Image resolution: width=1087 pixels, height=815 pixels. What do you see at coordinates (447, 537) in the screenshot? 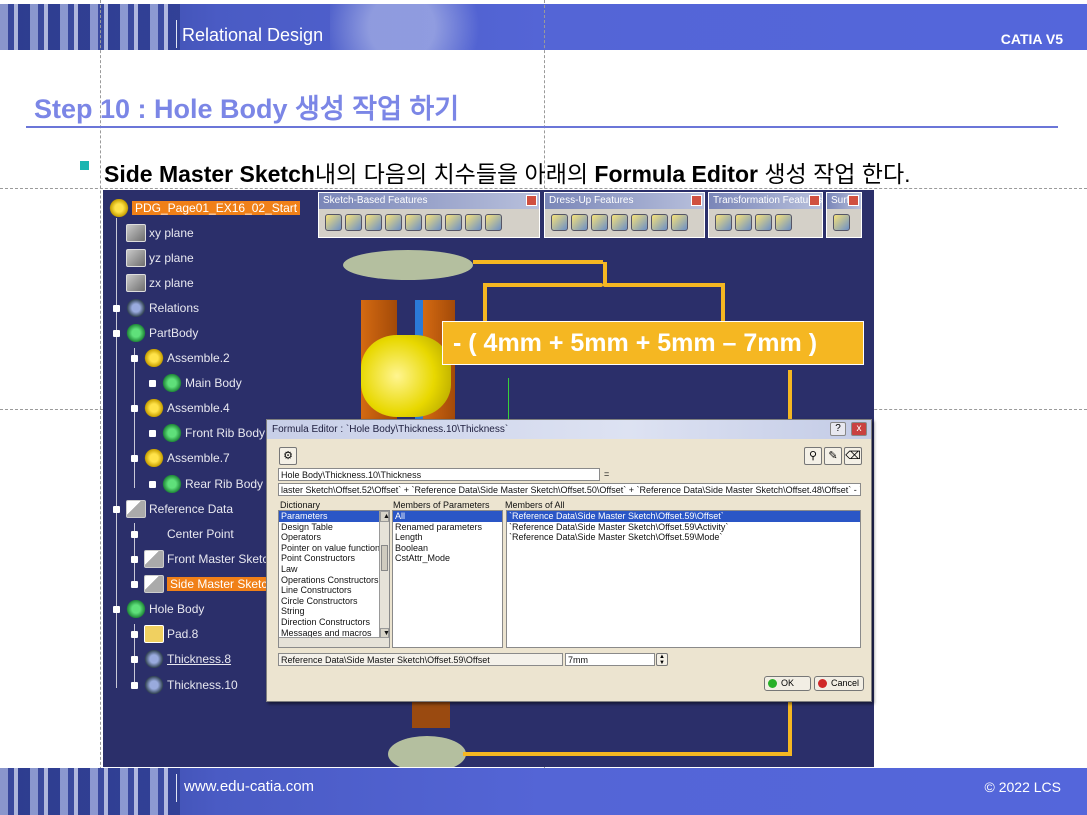
I see `list-item: Length` at bounding box center [447, 537].